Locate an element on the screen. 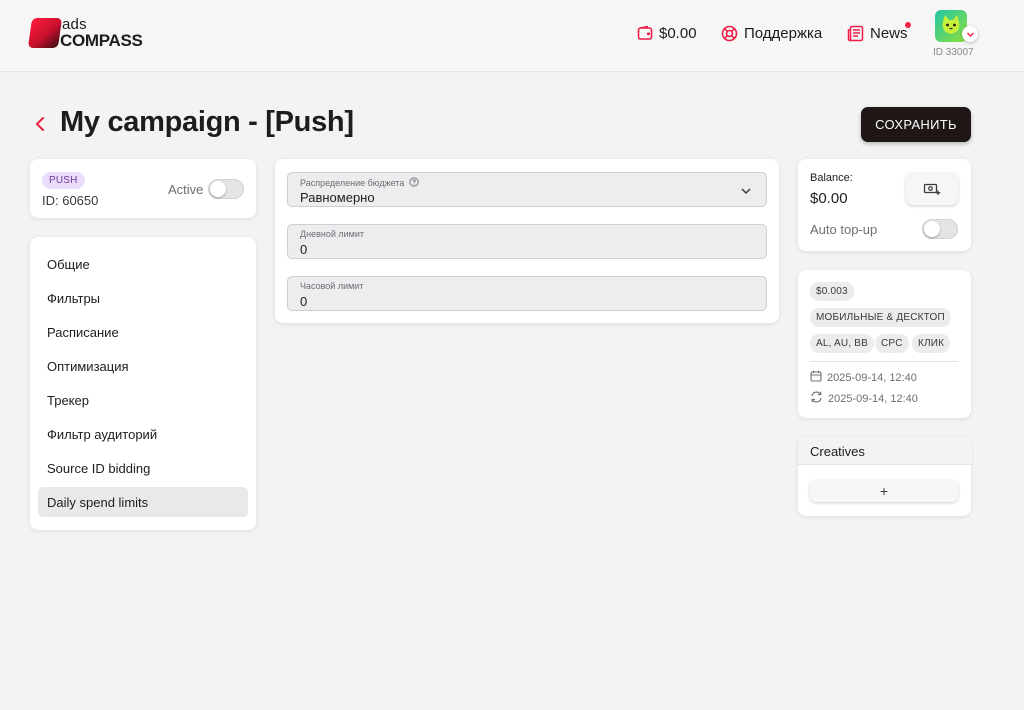  auto-topup-label: Auto top-up is located at coordinates (844, 229).